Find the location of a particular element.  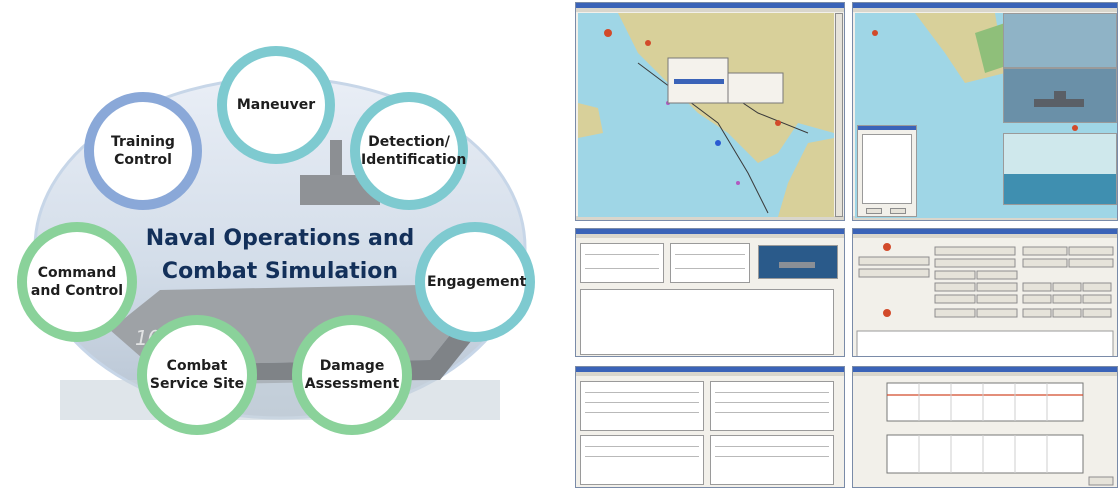

node-detection: Detection/ Identification is located at coordinates (409, 151).